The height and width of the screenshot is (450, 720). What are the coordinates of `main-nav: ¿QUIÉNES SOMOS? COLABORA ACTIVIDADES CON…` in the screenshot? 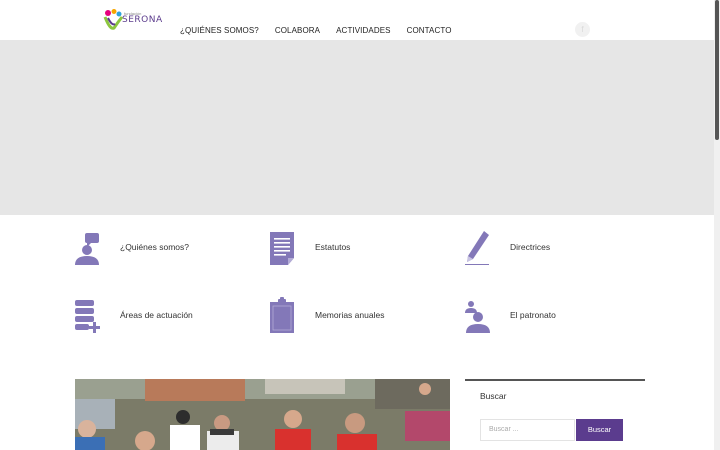 It's located at (316, 30).